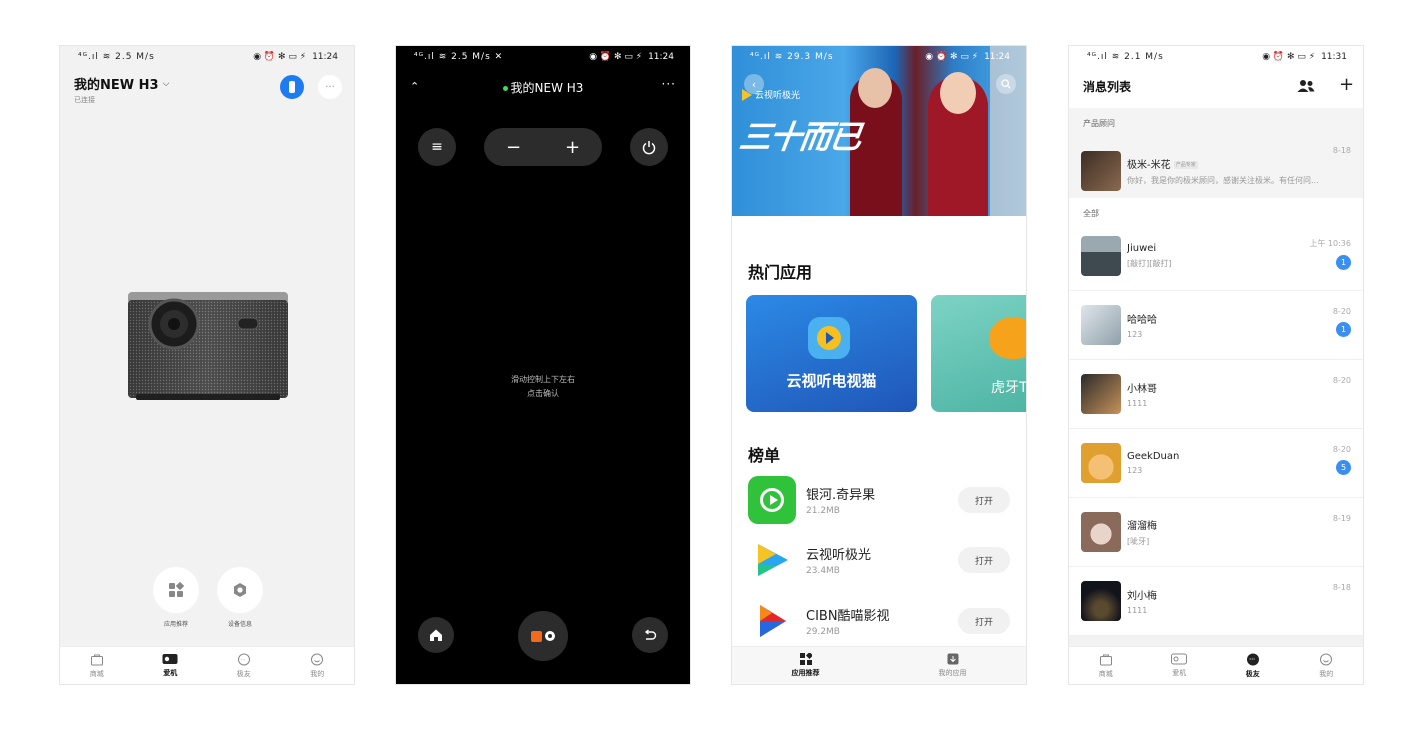  What do you see at coordinates (1135, 470) in the screenshot?
I see `message-preview: 123` at bounding box center [1135, 470].